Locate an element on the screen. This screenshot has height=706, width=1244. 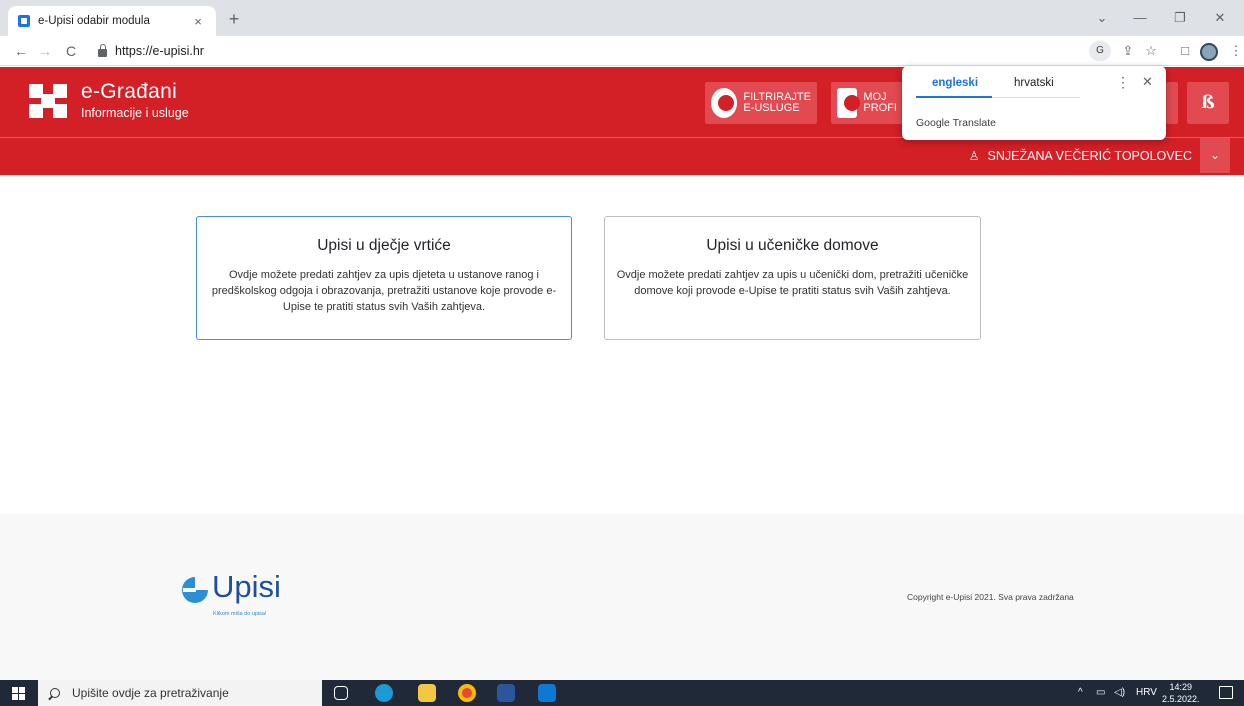
new-tab-button: + is located at coordinates (234, 20).